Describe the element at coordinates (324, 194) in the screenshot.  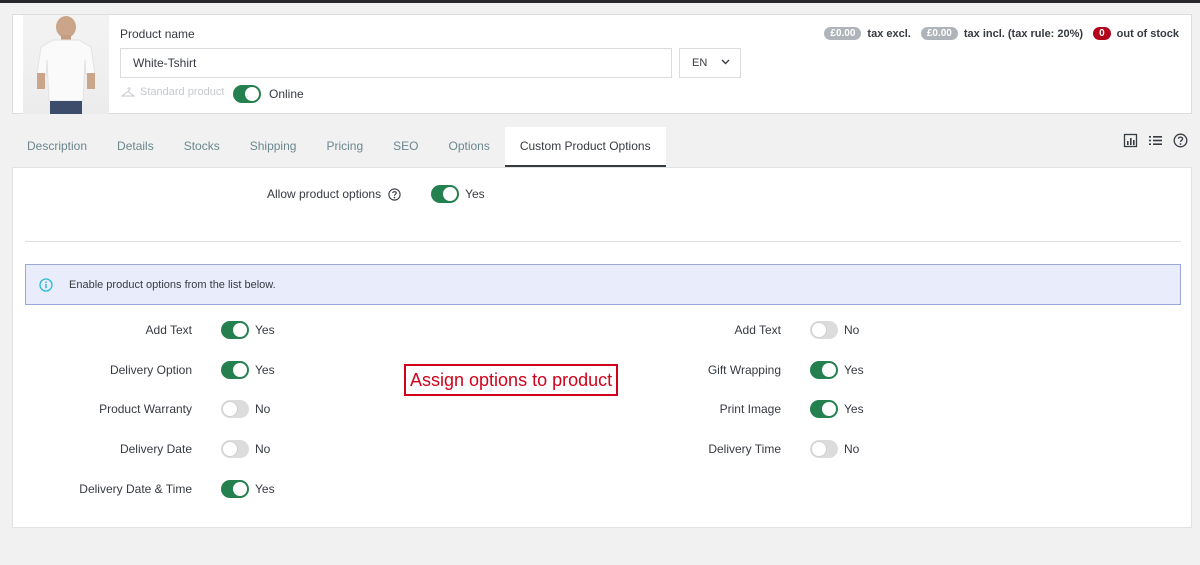
I see `allow-product-options-label: Allow product options` at that location.